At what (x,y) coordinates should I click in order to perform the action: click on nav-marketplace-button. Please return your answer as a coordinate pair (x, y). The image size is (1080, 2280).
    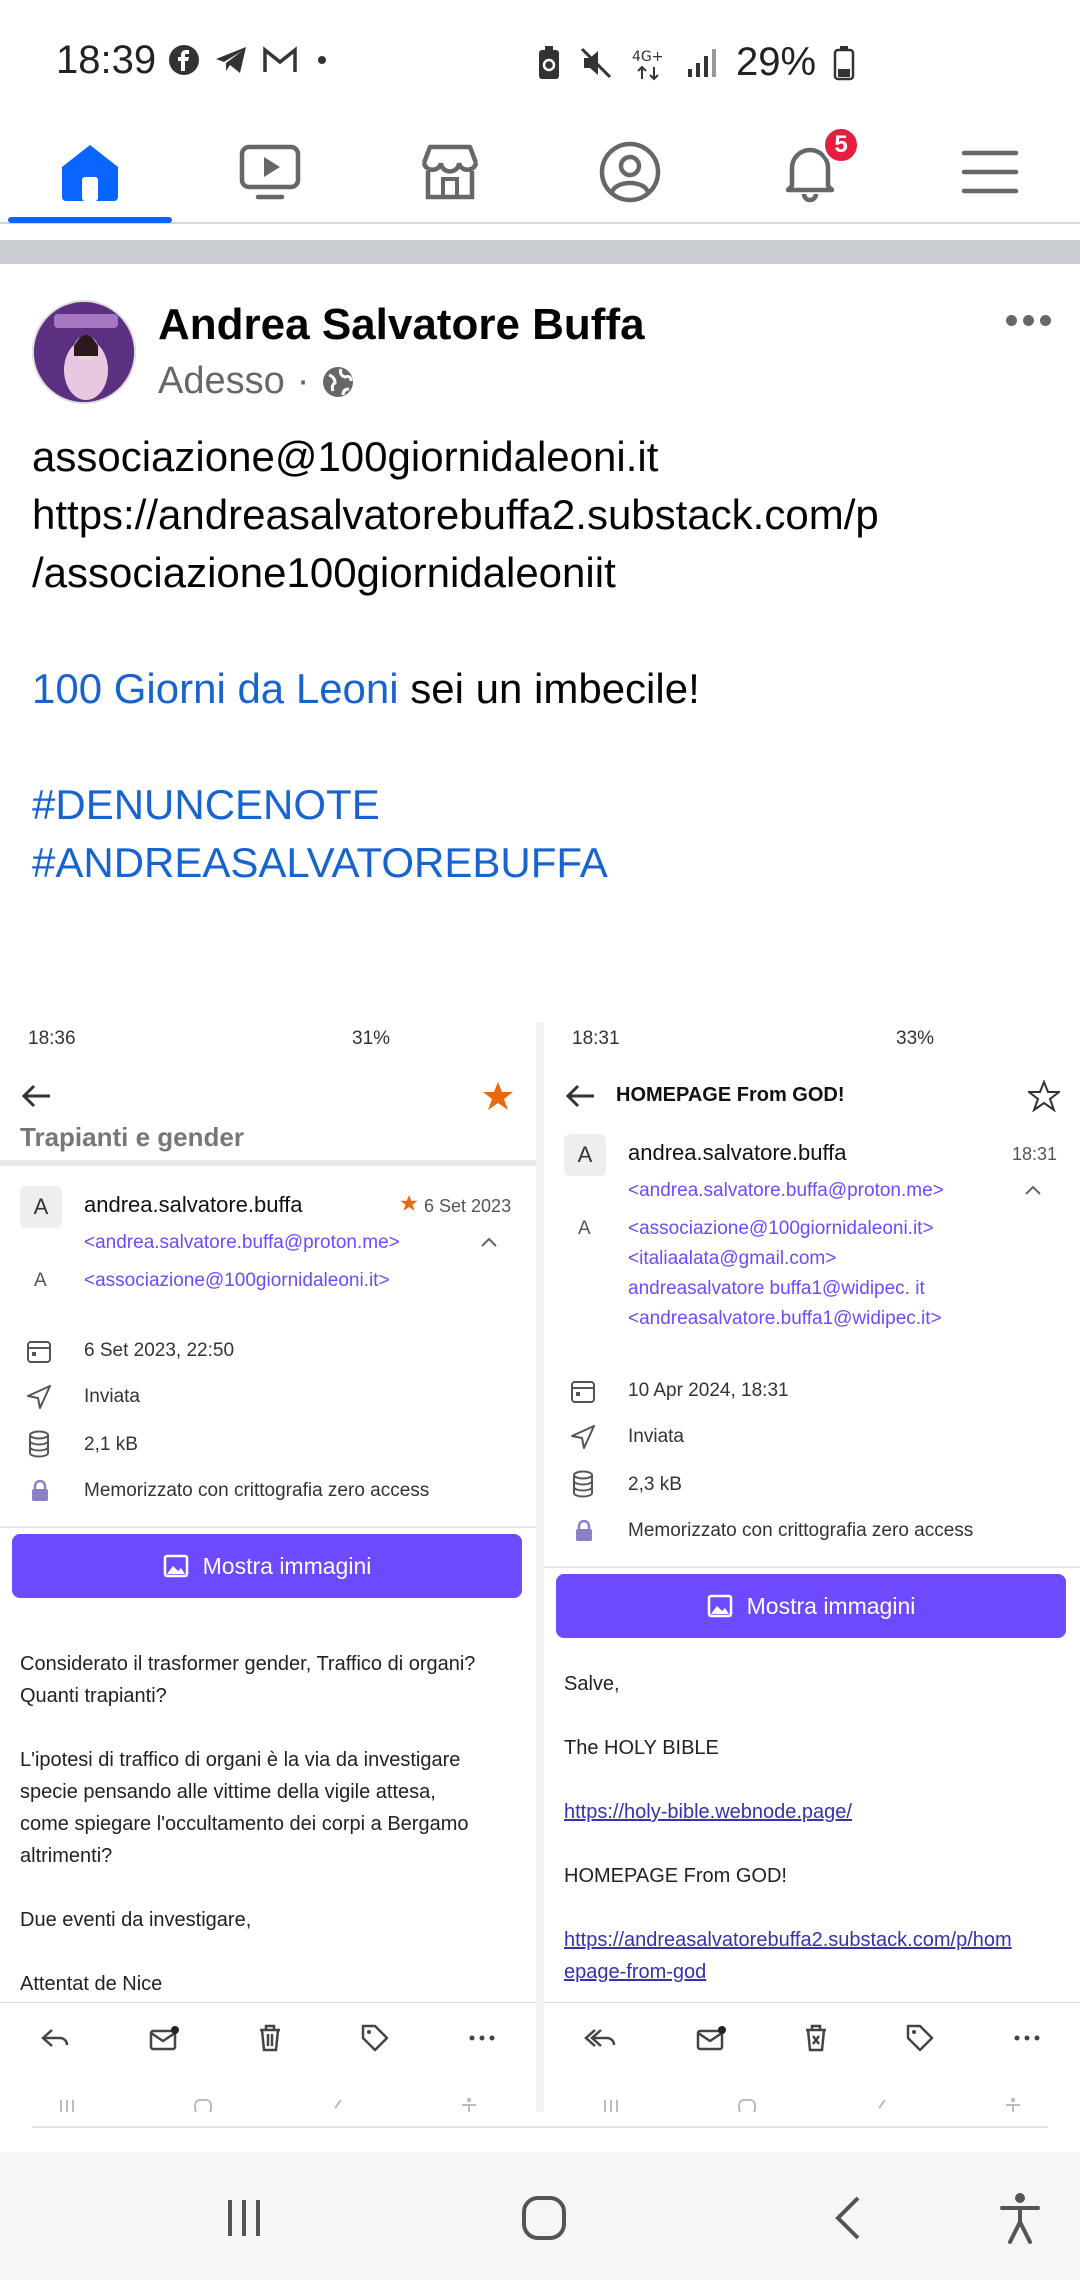
    Looking at the image, I should click on (450, 172).